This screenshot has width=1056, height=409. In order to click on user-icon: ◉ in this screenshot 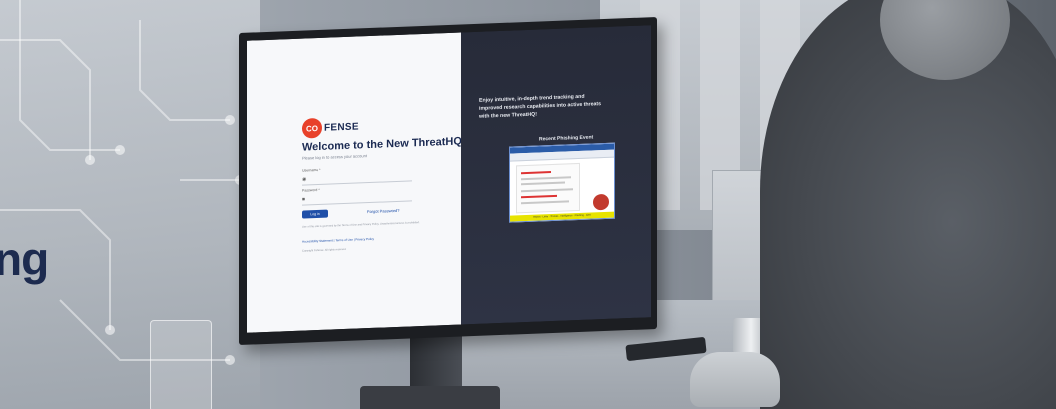, I will do `click(304, 179)`.